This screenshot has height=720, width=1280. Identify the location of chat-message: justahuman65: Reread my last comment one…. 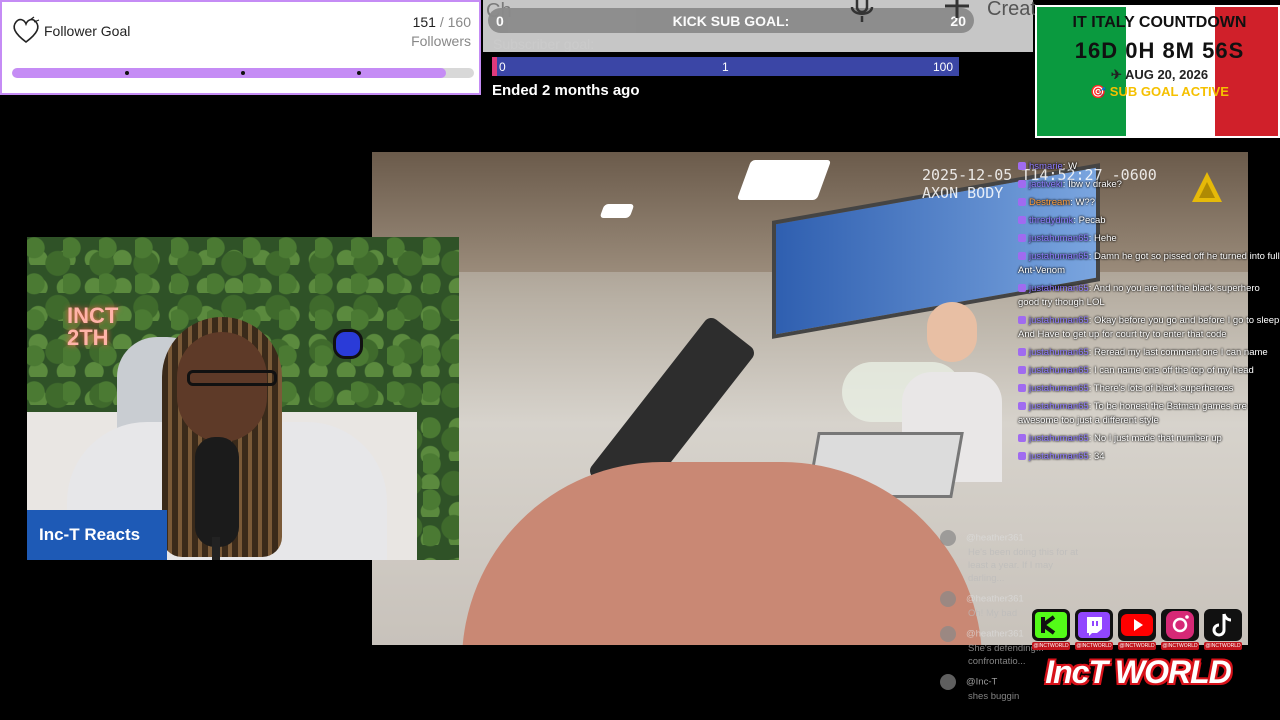
(1149, 353).